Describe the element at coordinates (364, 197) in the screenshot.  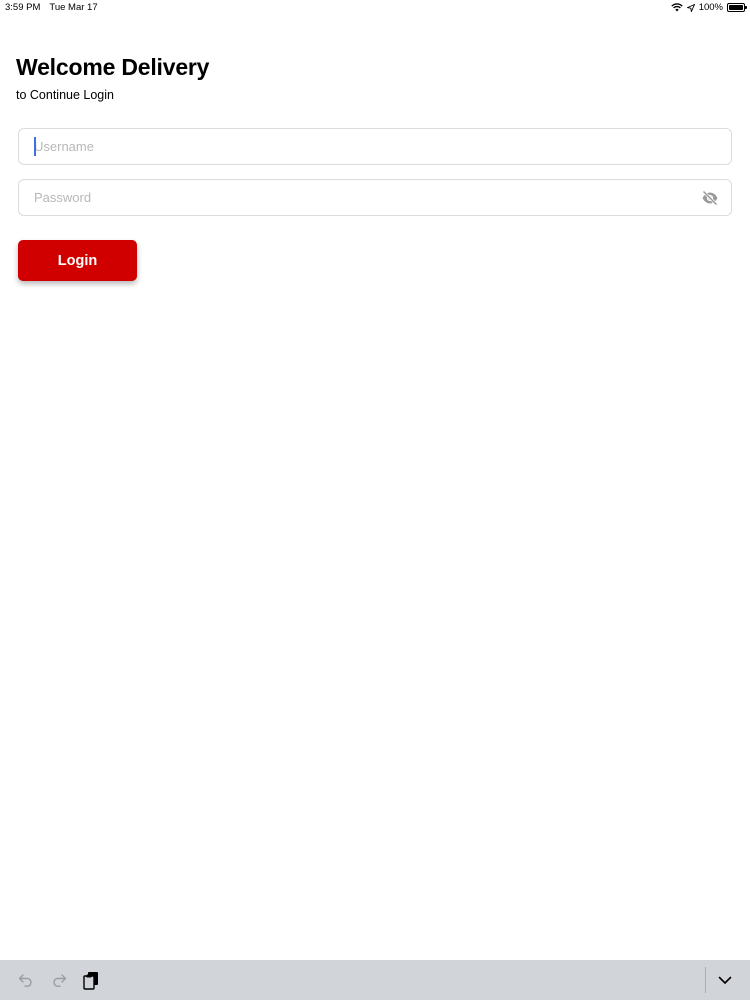
I see `password-input` at that location.